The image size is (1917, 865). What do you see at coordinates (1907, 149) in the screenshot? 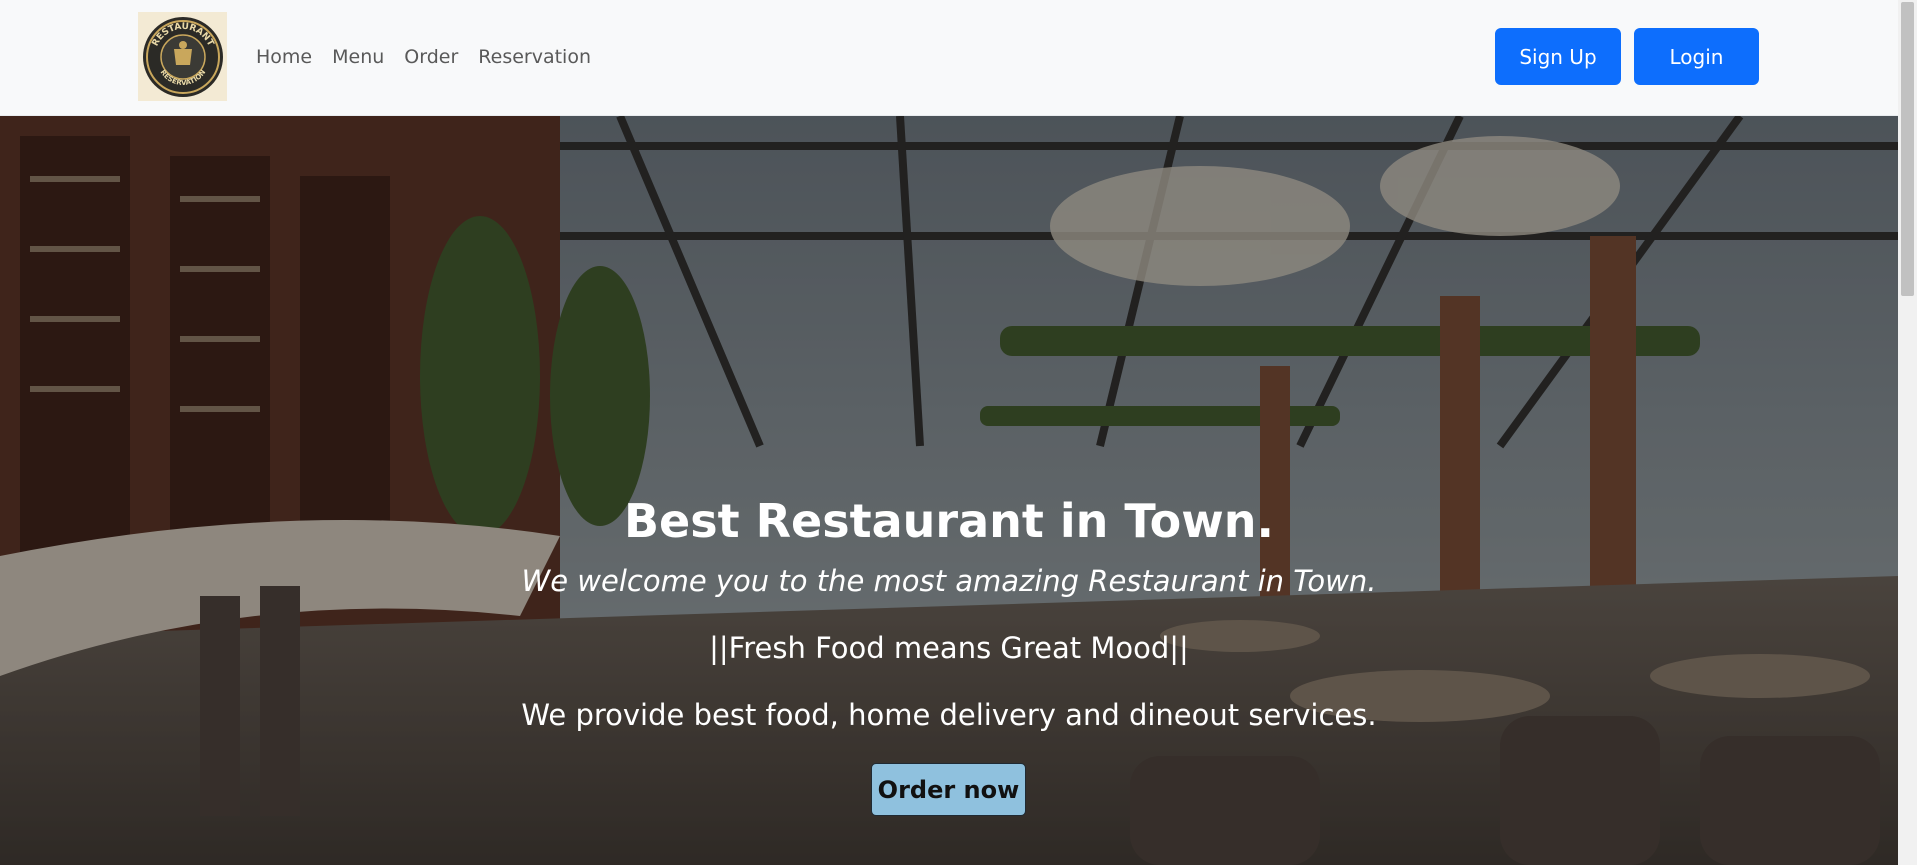
I see `scrollbar-thumb` at bounding box center [1907, 149].